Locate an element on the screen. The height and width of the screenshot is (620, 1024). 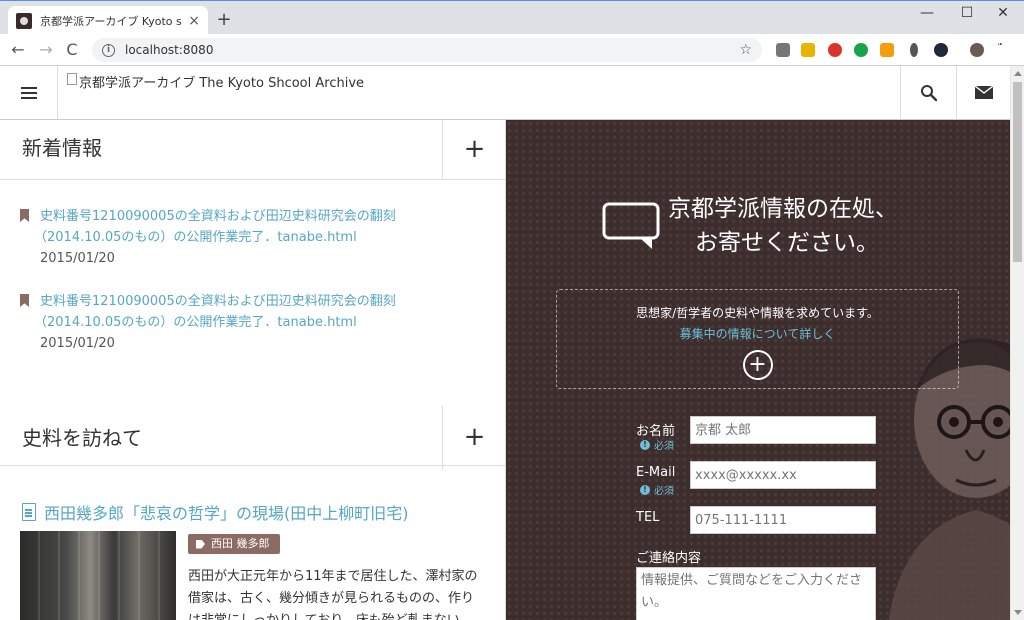
excerpt-line: 西田が大正元年から11年まで居住した、澤村家の is located at coordinates (333, 576).